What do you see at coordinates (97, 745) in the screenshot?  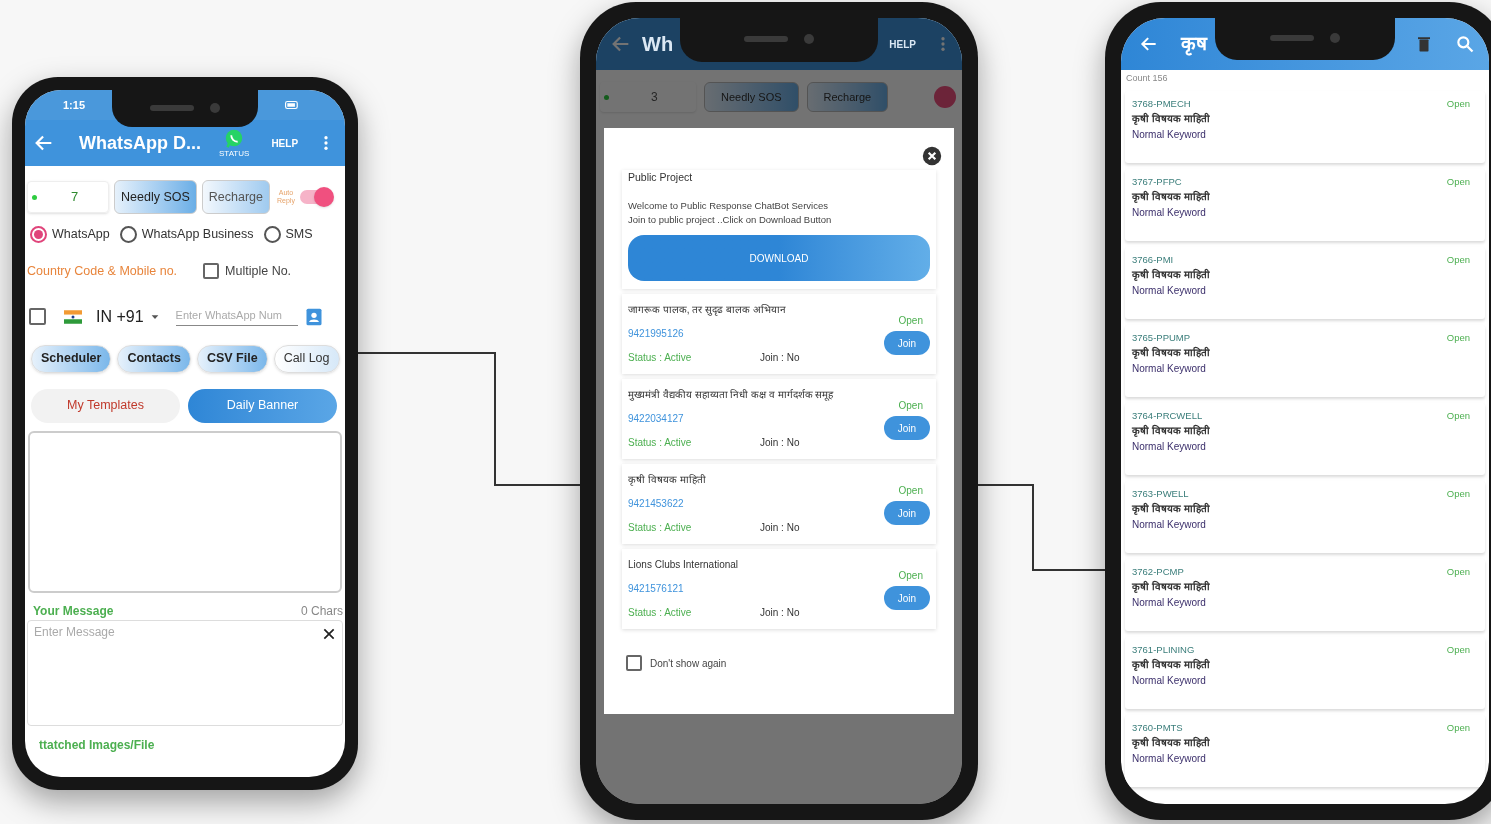 I see `field-label: ttatched Images/File` at bounding box center [97, 745].